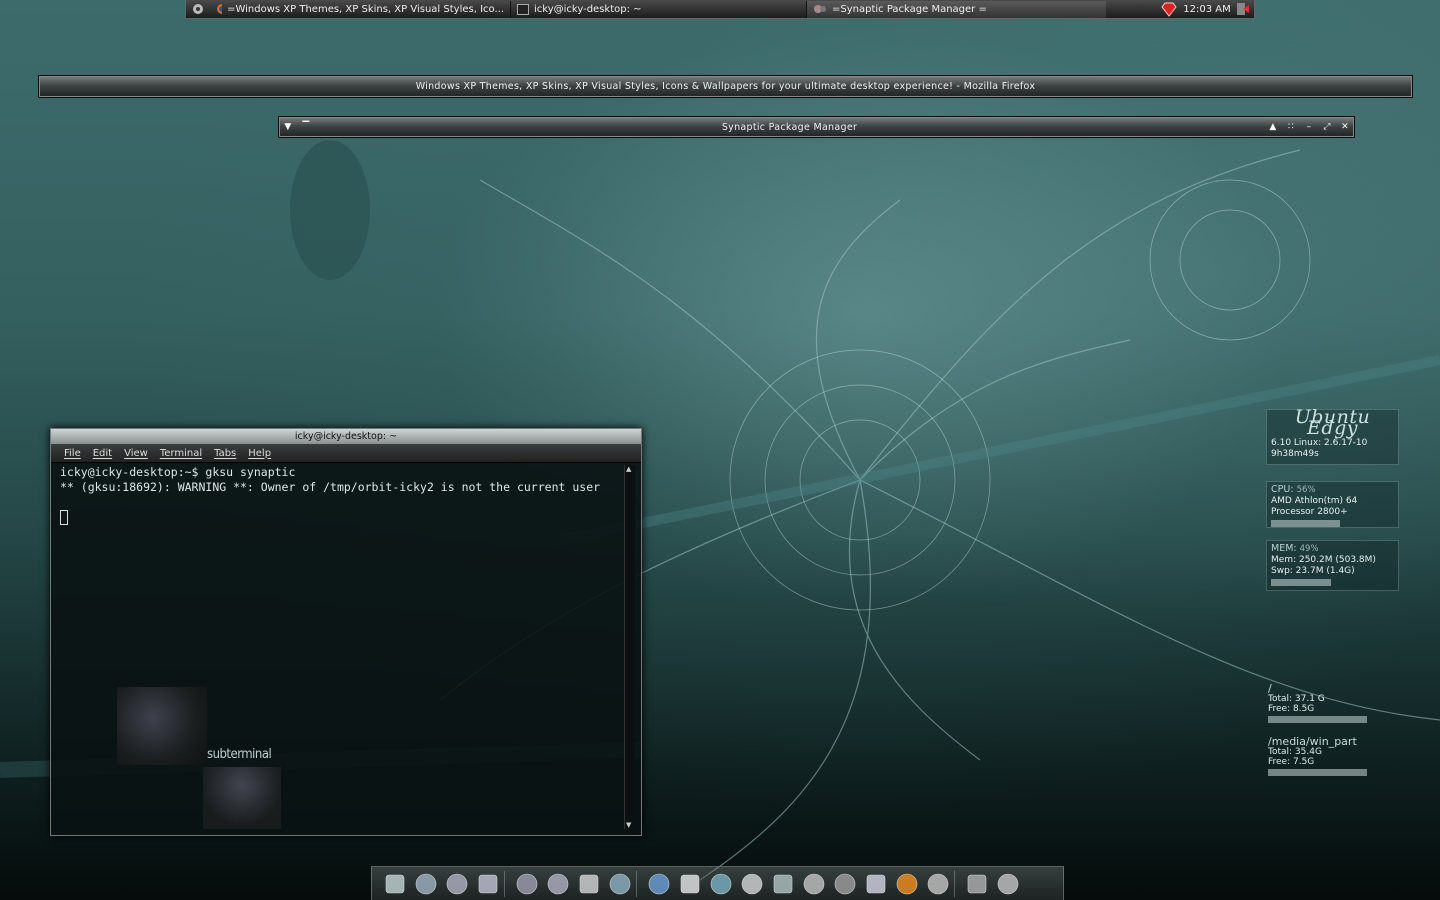 The width and height of the screenshot is (1440, 900). I want to click on network-icon, so click(457, 883).